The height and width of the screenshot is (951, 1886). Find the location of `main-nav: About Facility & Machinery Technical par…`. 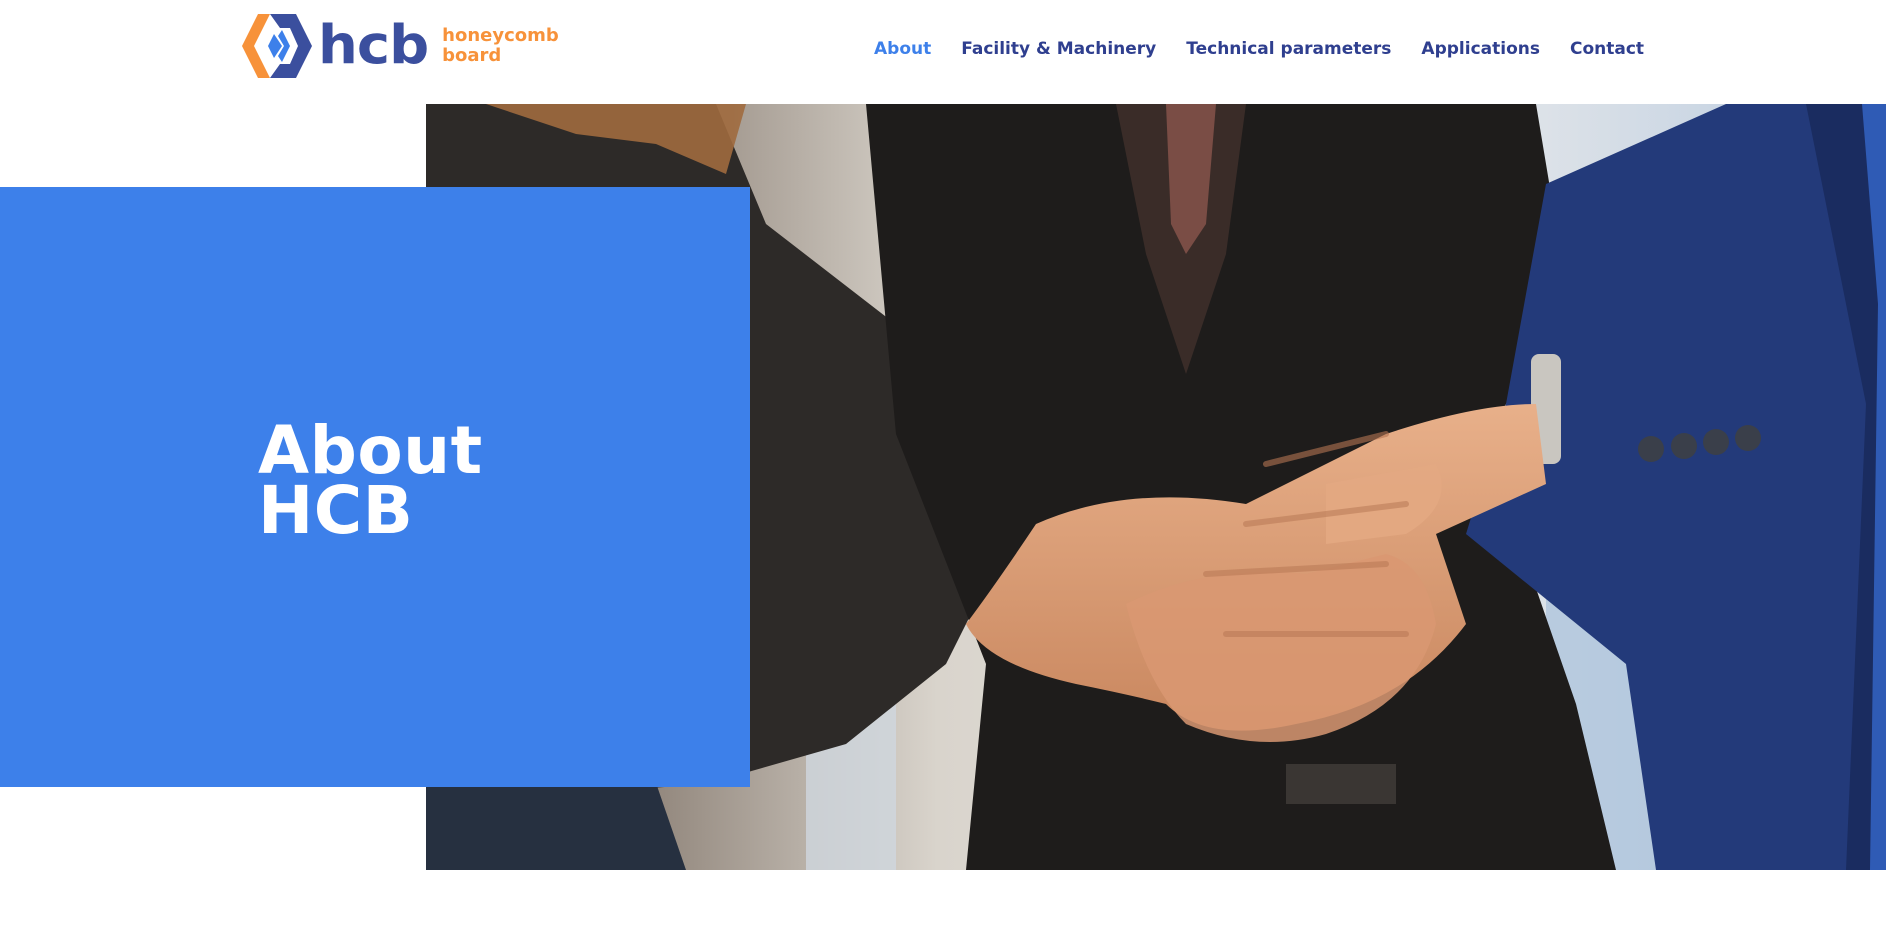

main-nav: About Facility & Machinery Technical par… is located at coordinates (1274, 49).